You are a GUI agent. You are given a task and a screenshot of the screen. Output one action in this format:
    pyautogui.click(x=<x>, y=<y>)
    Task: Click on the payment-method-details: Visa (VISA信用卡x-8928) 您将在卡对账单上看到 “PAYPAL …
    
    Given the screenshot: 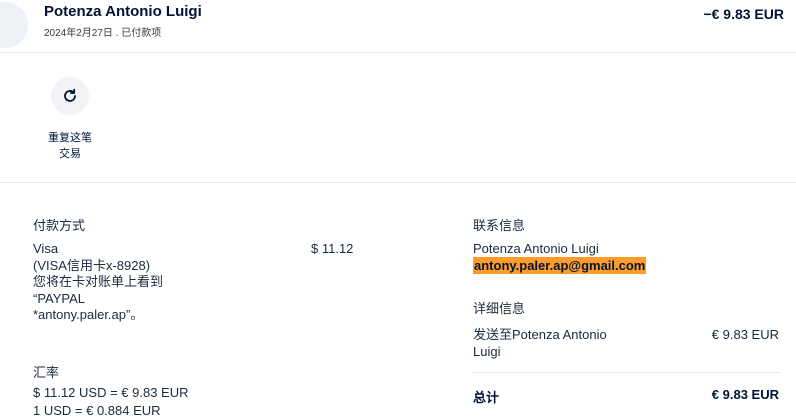 What is the action you would take?
    pyautogui.click(x=148, y=282)
    